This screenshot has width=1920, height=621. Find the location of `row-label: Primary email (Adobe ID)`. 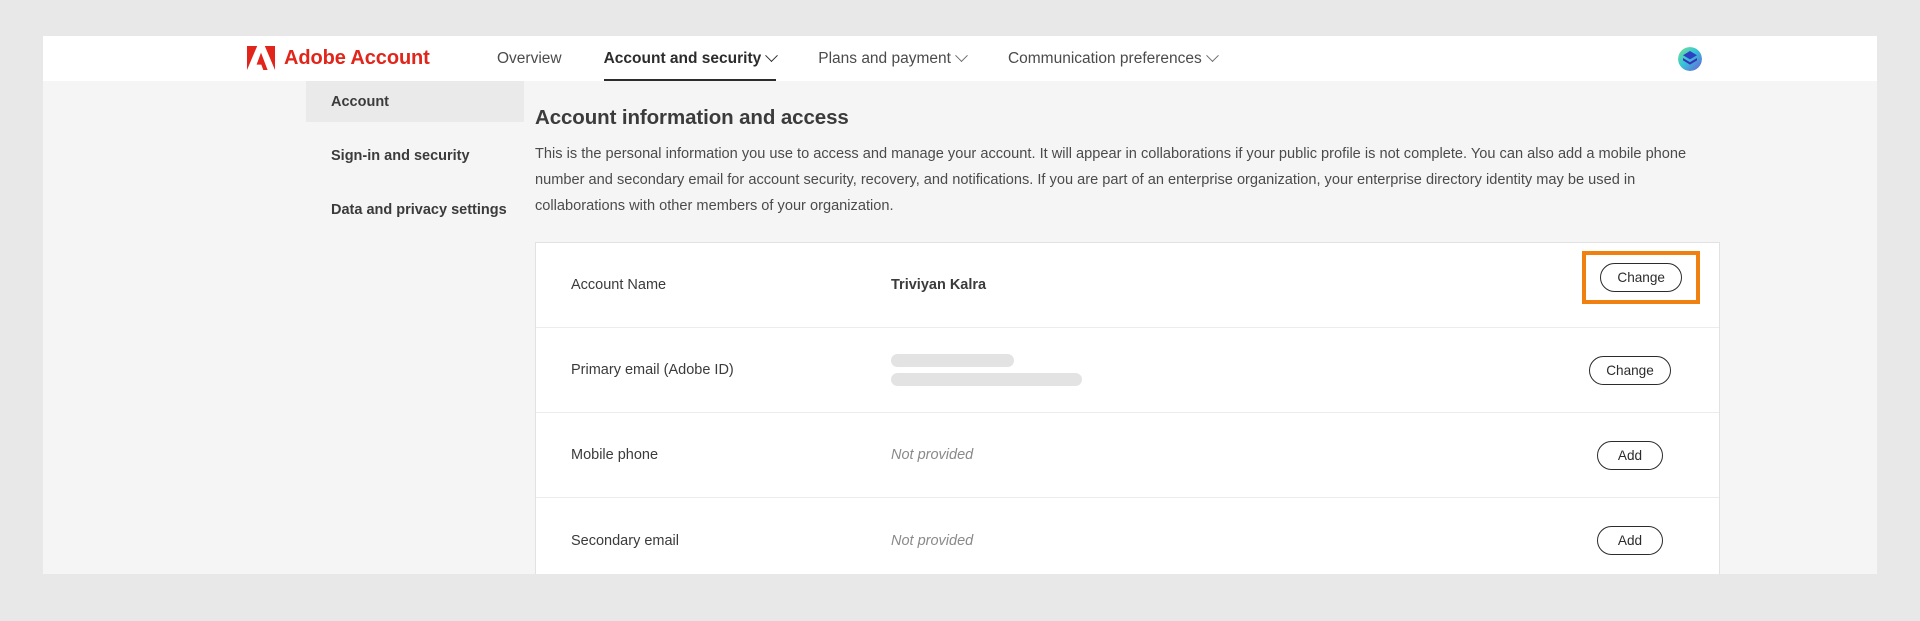

row-label: Primary email (Adobe ID) is located at coordinates (652, 370).